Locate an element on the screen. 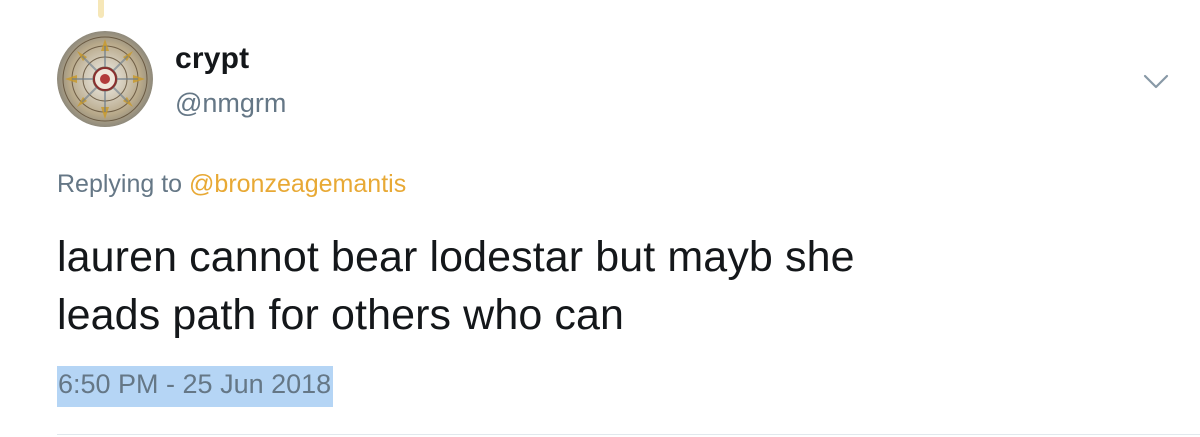  chevron-down-icon is located at coordinates (1156, 81).